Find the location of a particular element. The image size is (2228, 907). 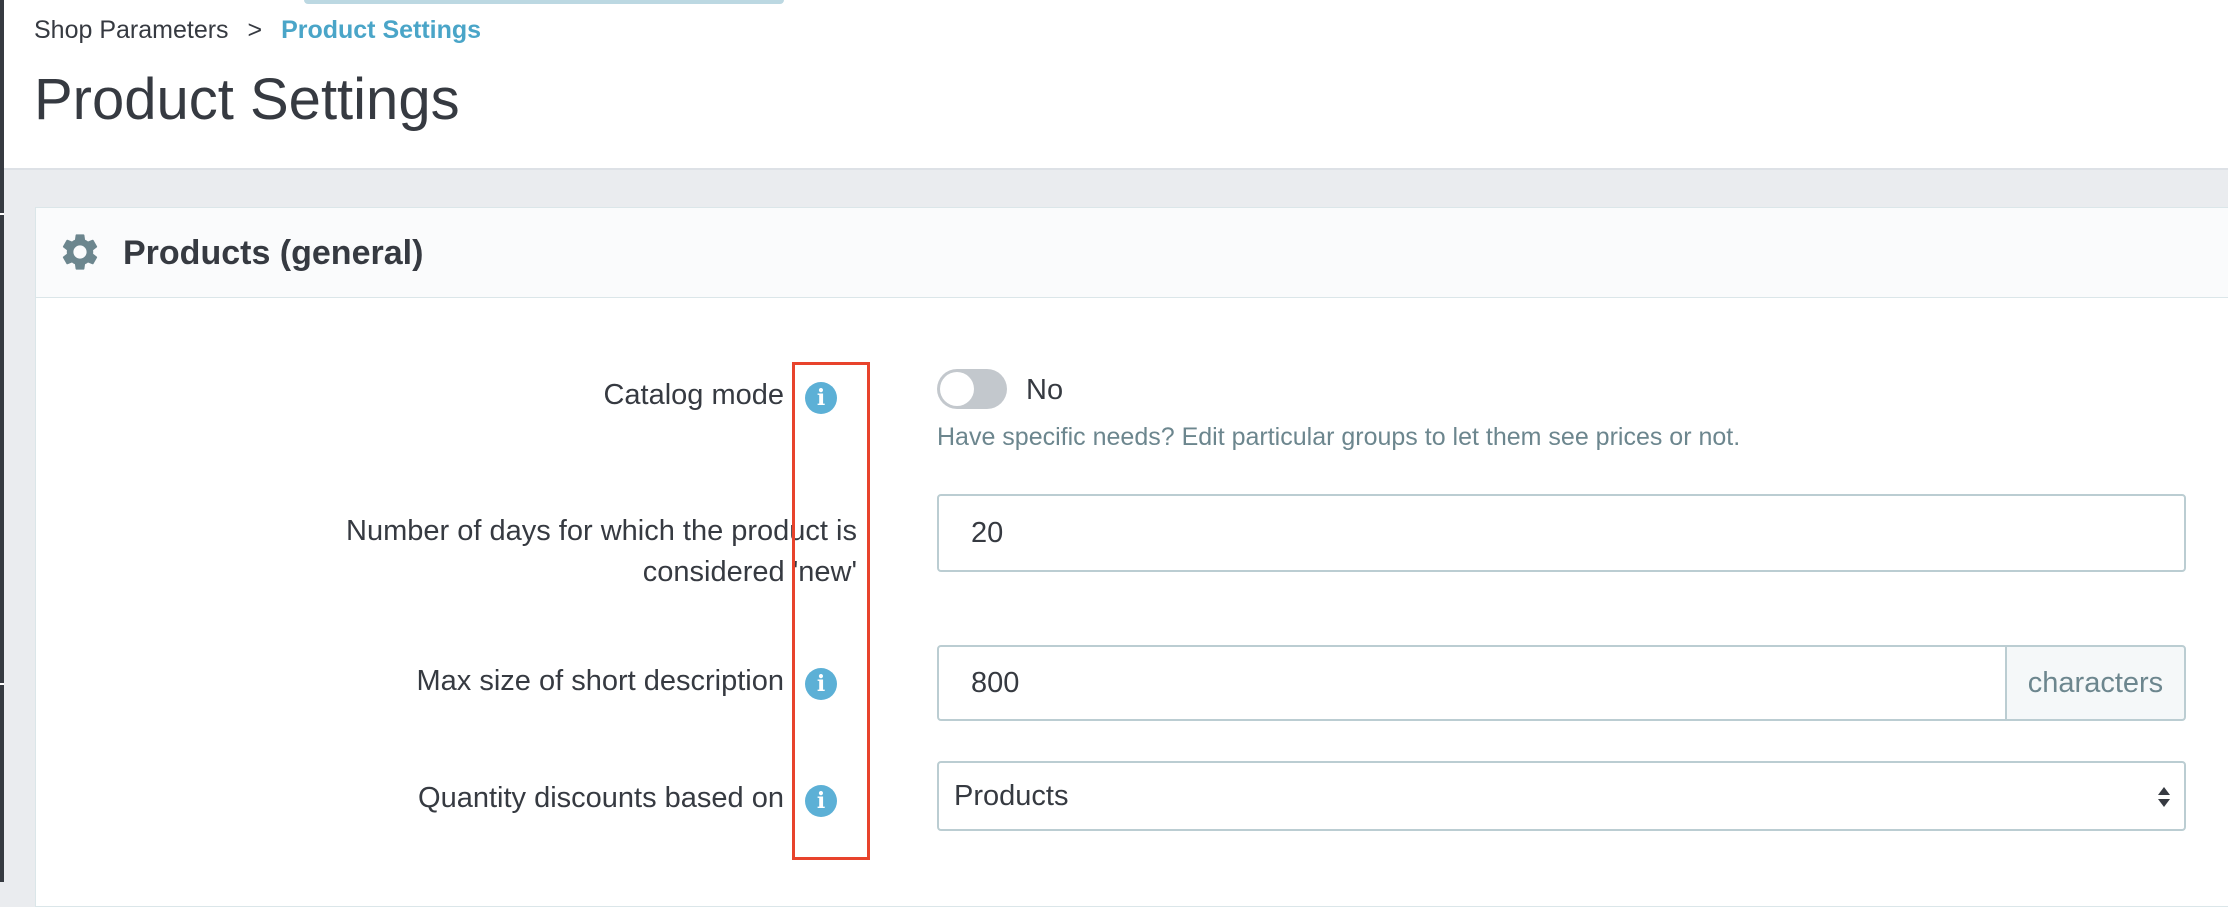

quantity-discounts-label: Quantity discounts based on is located at coordinates (601, 798).